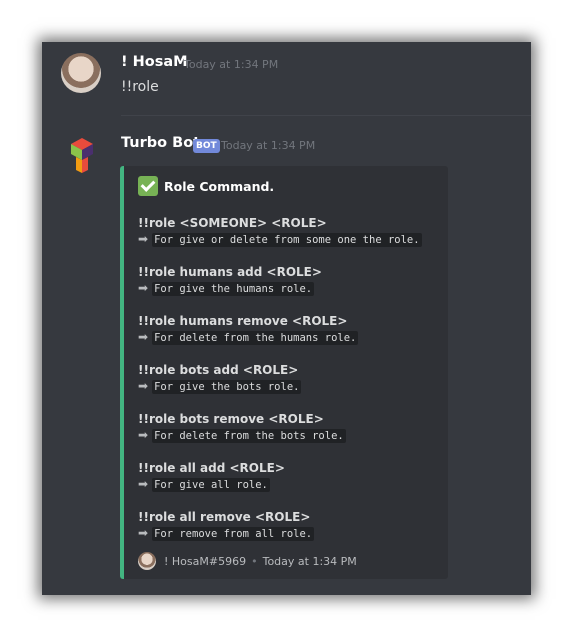 The width and height of the screenshot is (573, 638). Describe the element at coordinates (82, 154) in the screenshot. I see `turbo-bot-logo-icon` at that location.